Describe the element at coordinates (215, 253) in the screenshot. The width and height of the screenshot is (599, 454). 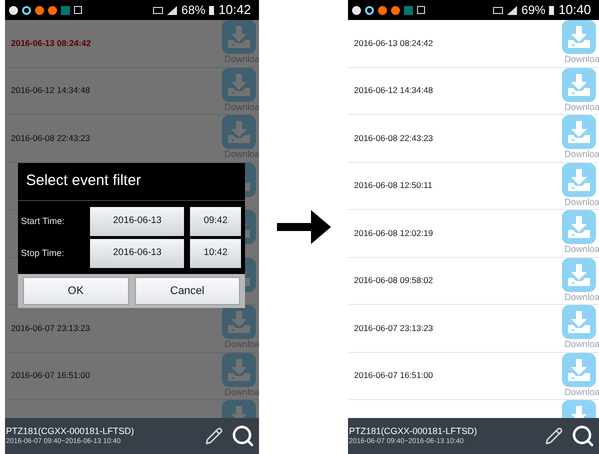
I see `time-button: 10:42` at that location.